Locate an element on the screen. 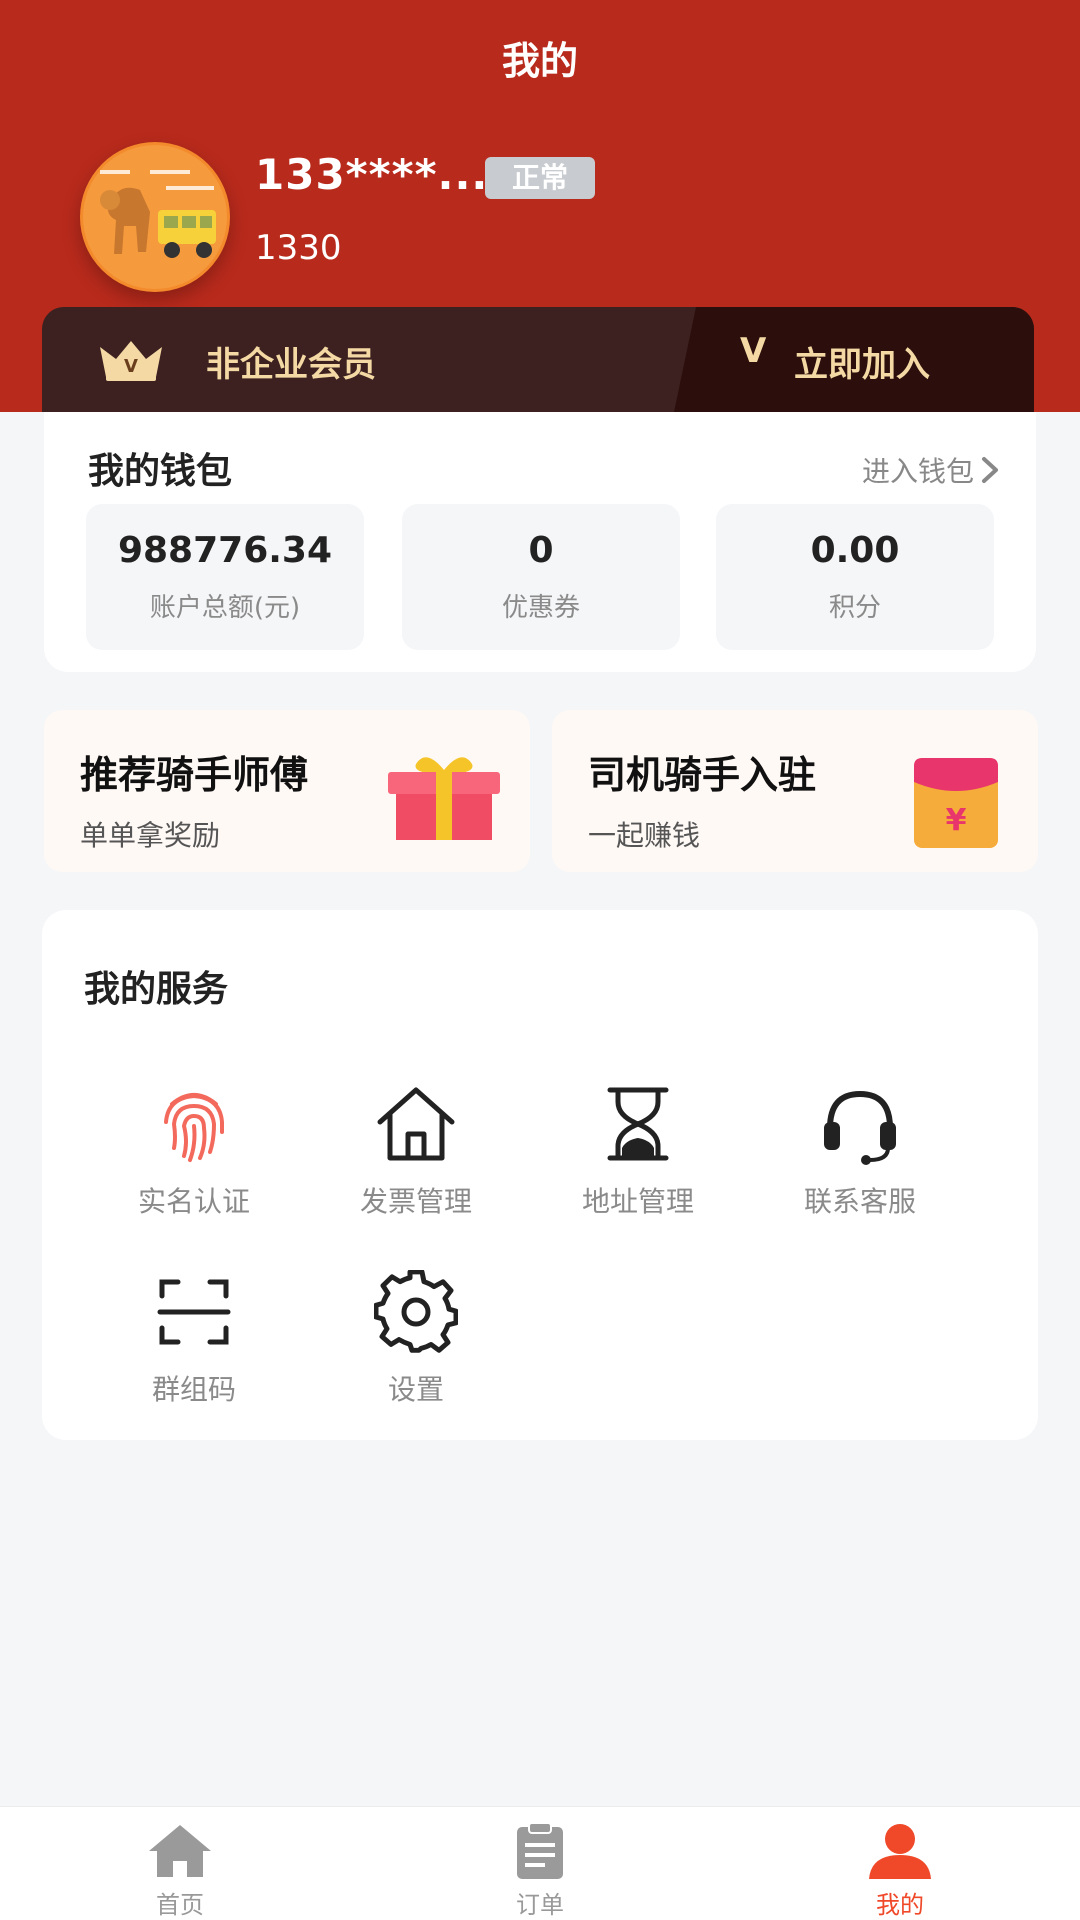 This screenshot has width=1080, height=1920. service-label: 地址管理 is located at coordinates (637, 1201).